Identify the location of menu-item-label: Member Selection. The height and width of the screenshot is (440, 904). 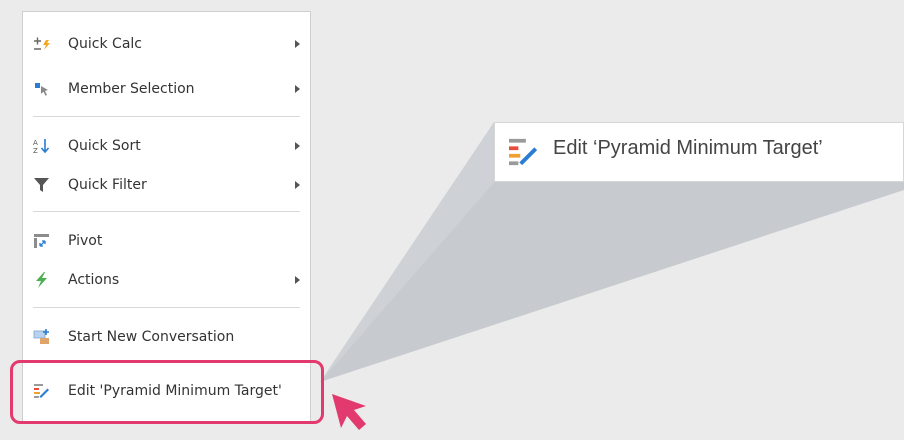
(131, 89).